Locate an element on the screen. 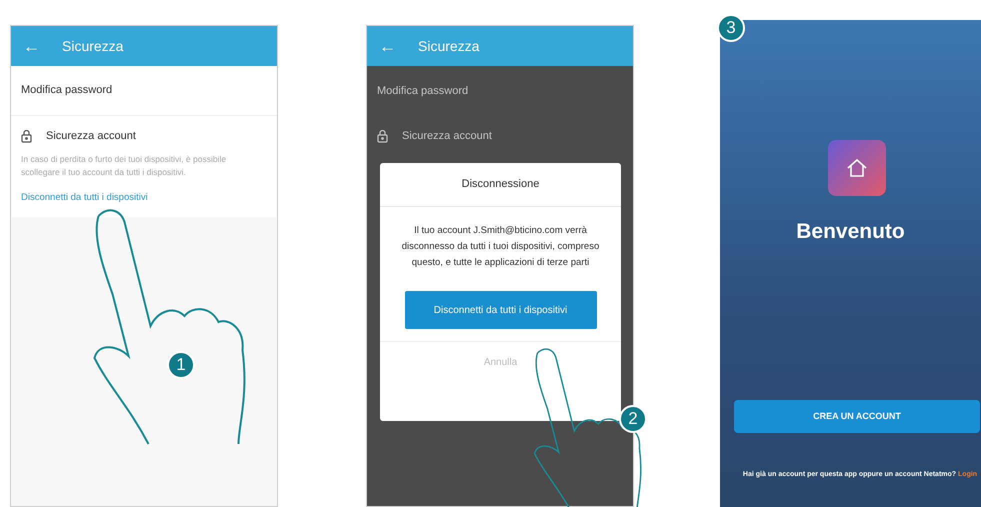 The image size is (981, 507). step-number-badge: 1 is located at coordinates (181, 365).